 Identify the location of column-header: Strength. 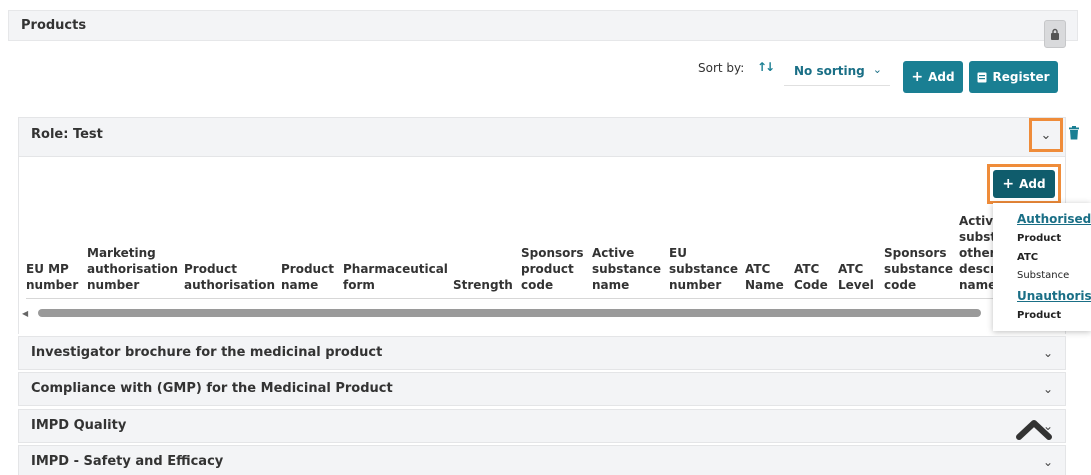
(483, 285).